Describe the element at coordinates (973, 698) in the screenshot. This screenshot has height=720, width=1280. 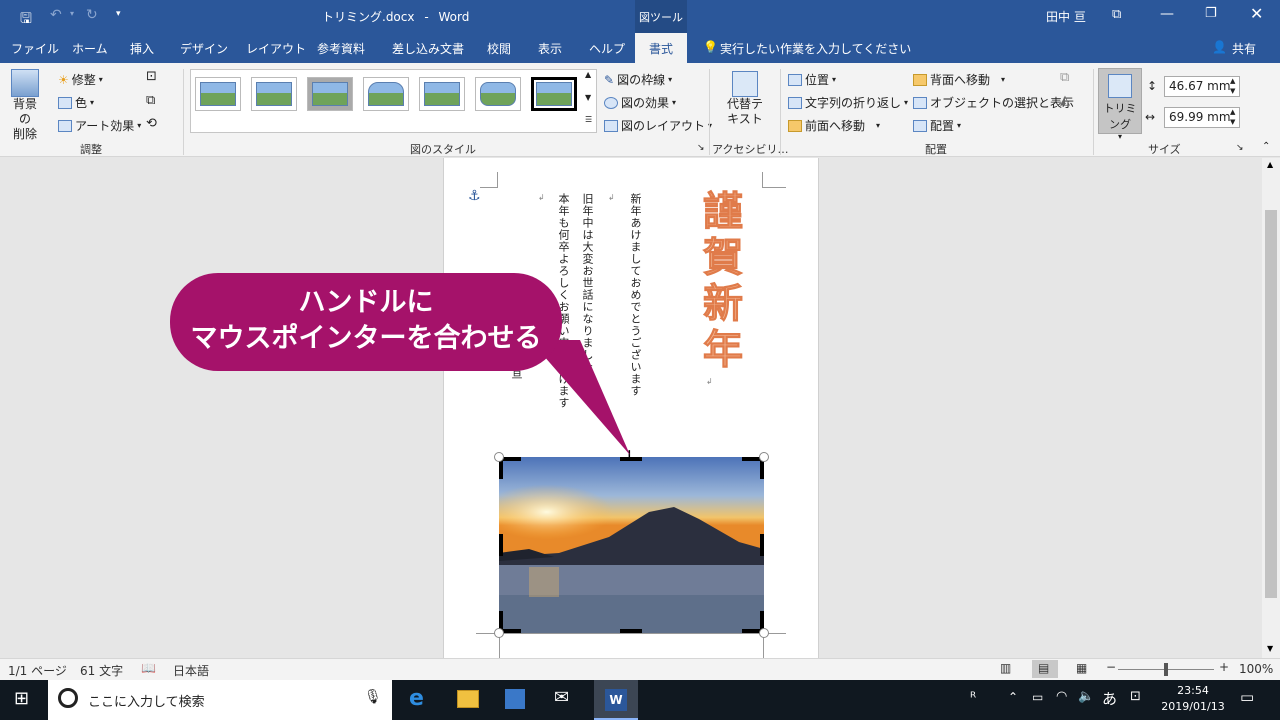
I see `people-icon: ᴿ` at that location.